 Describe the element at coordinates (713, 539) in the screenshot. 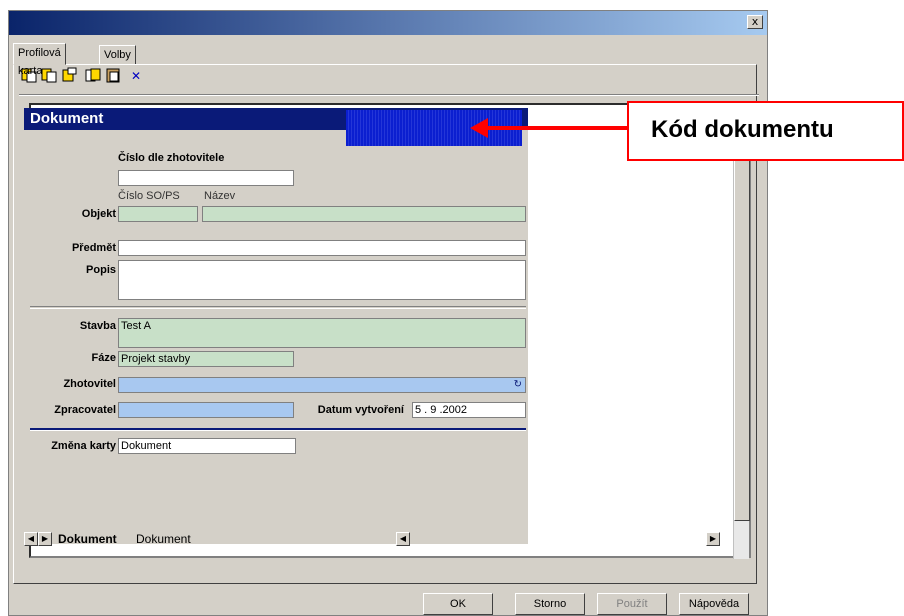

I see `hscroll-right-icon: ▶` at that location.